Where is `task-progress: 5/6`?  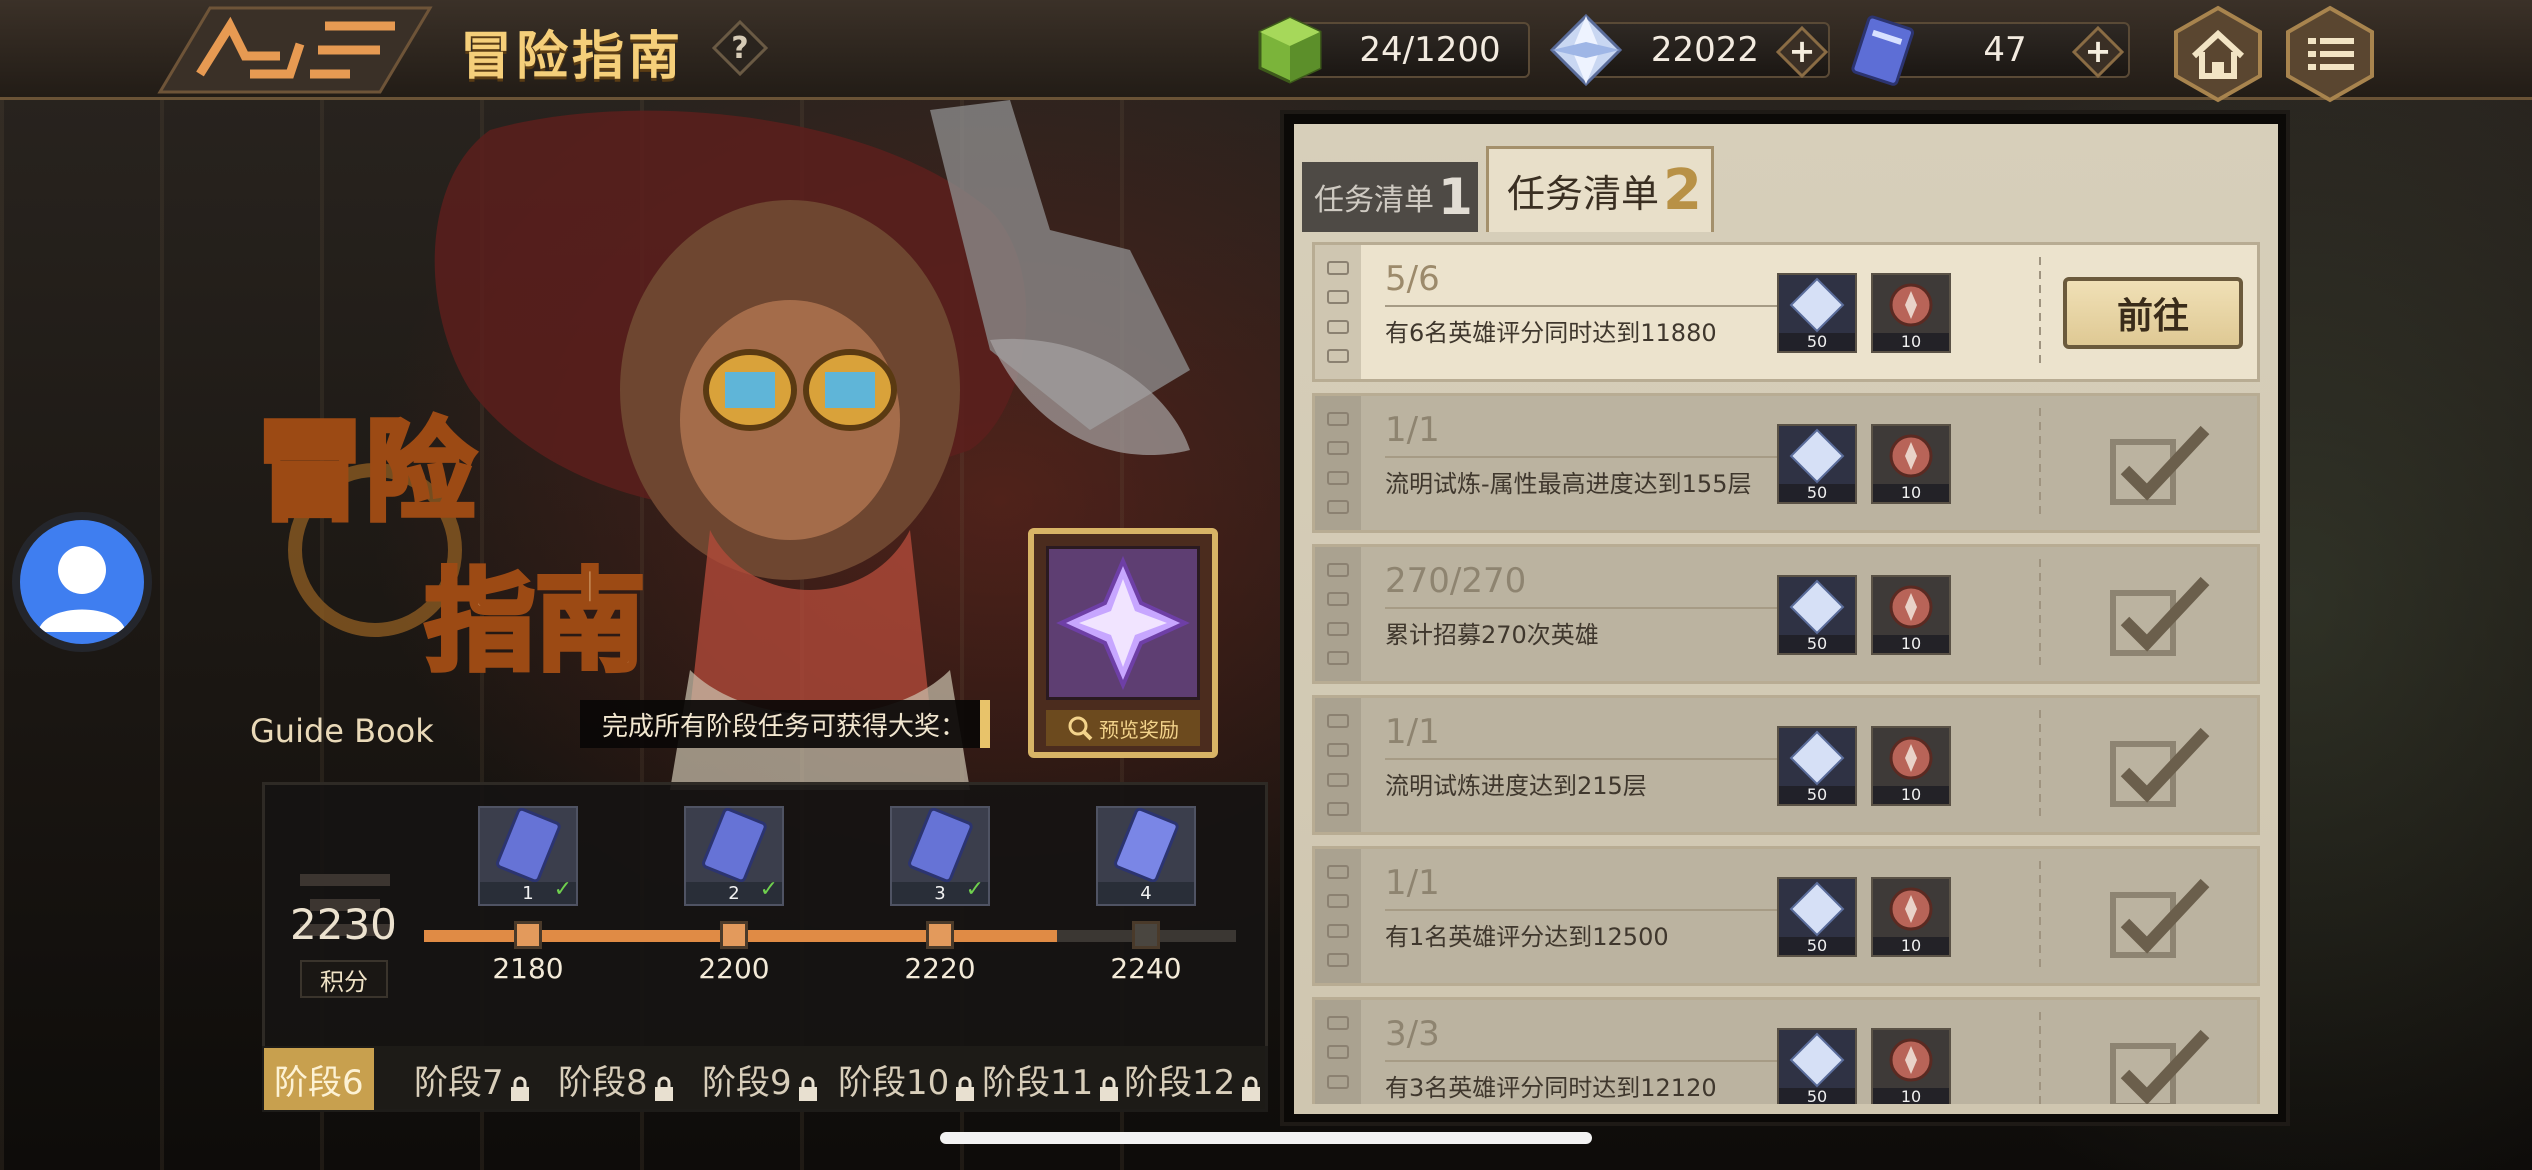 task-progress: 5/6 is located at coordinates (1412, 279).